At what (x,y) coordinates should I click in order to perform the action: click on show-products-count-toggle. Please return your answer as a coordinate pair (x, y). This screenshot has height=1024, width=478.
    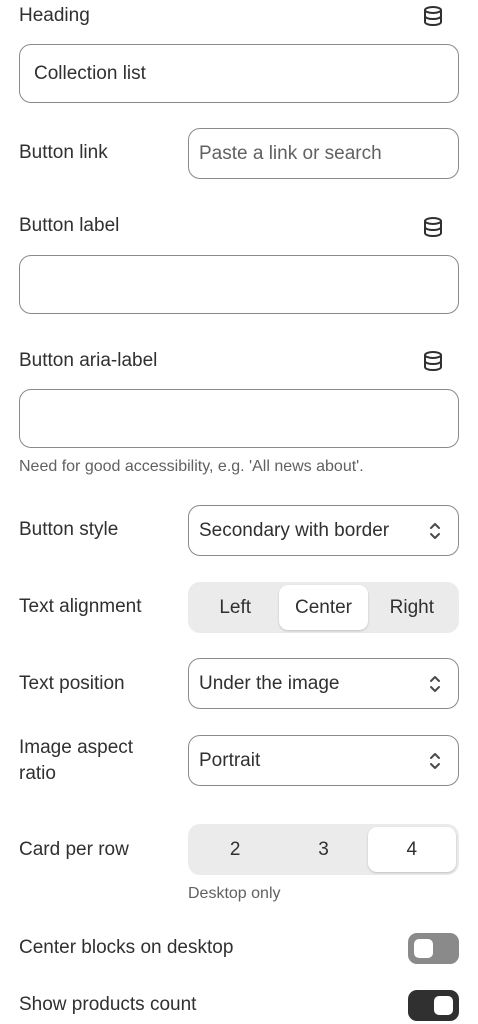
    Looking at the image, I should click on (433, 1005).